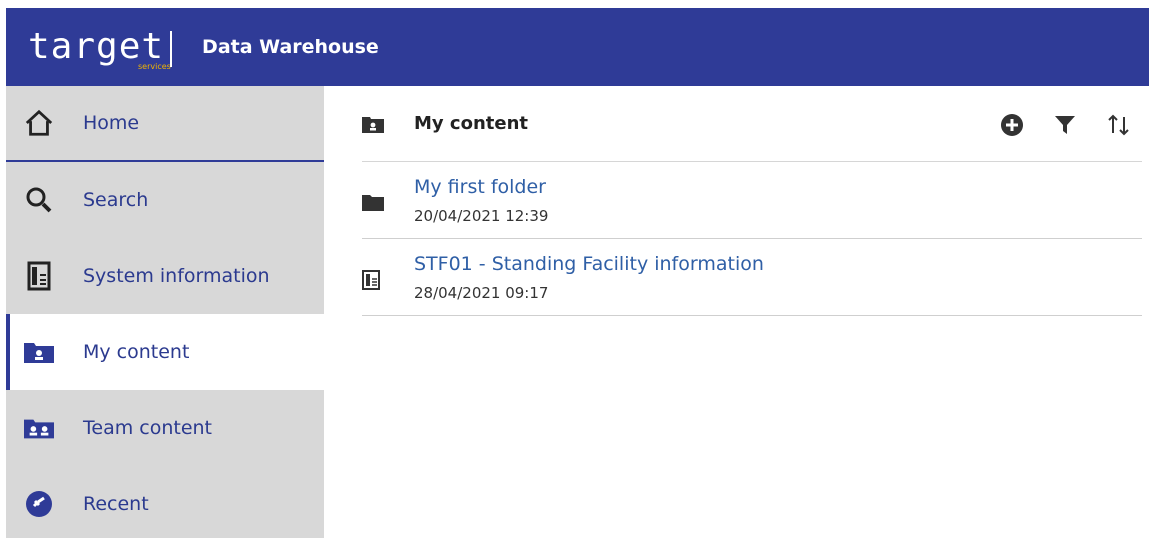 Image resolution: width=1149 pixels, height=542 pixels. I want to click on item-date: 20/04/2021 12:39, so click(481, 216).